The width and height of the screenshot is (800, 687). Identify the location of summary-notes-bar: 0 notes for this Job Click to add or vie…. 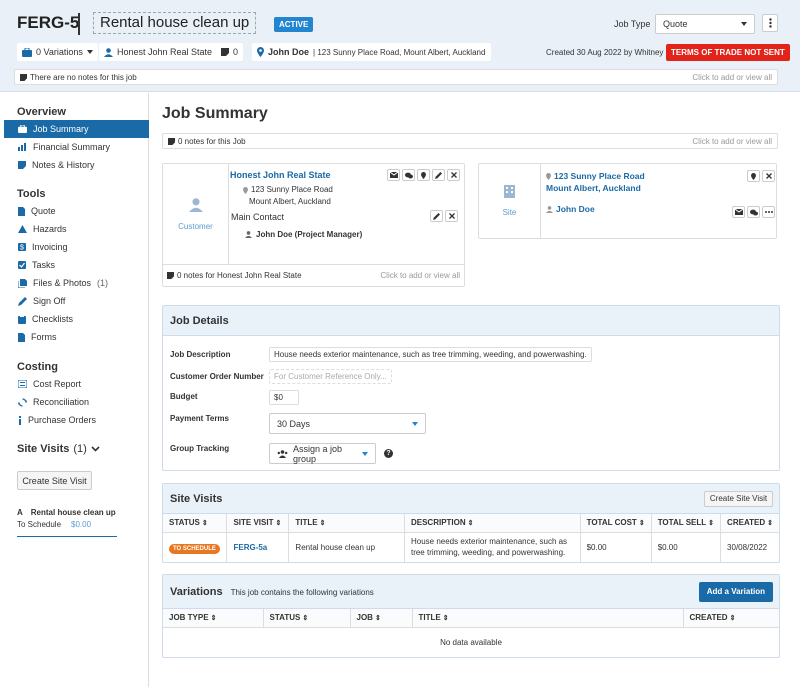
(470, 141).